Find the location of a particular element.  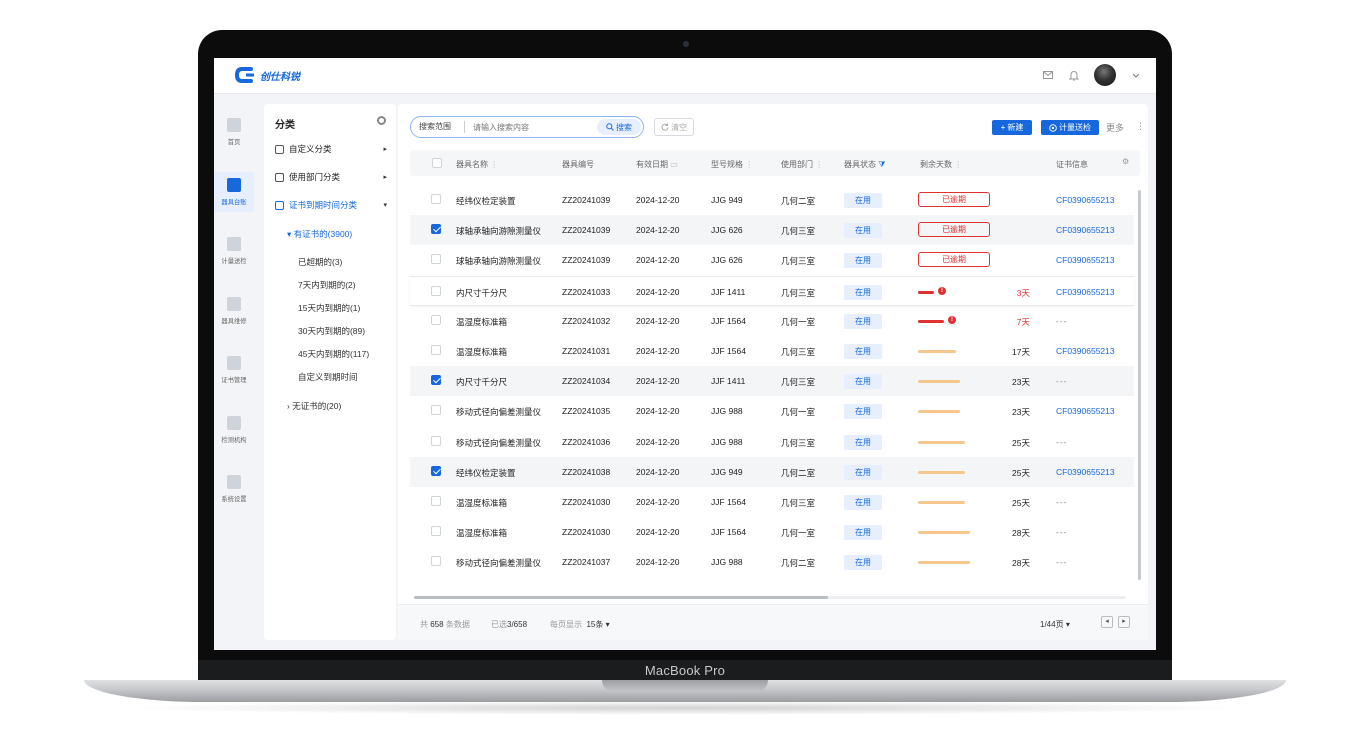

mail-icon is located at coordinates (1048, 75).